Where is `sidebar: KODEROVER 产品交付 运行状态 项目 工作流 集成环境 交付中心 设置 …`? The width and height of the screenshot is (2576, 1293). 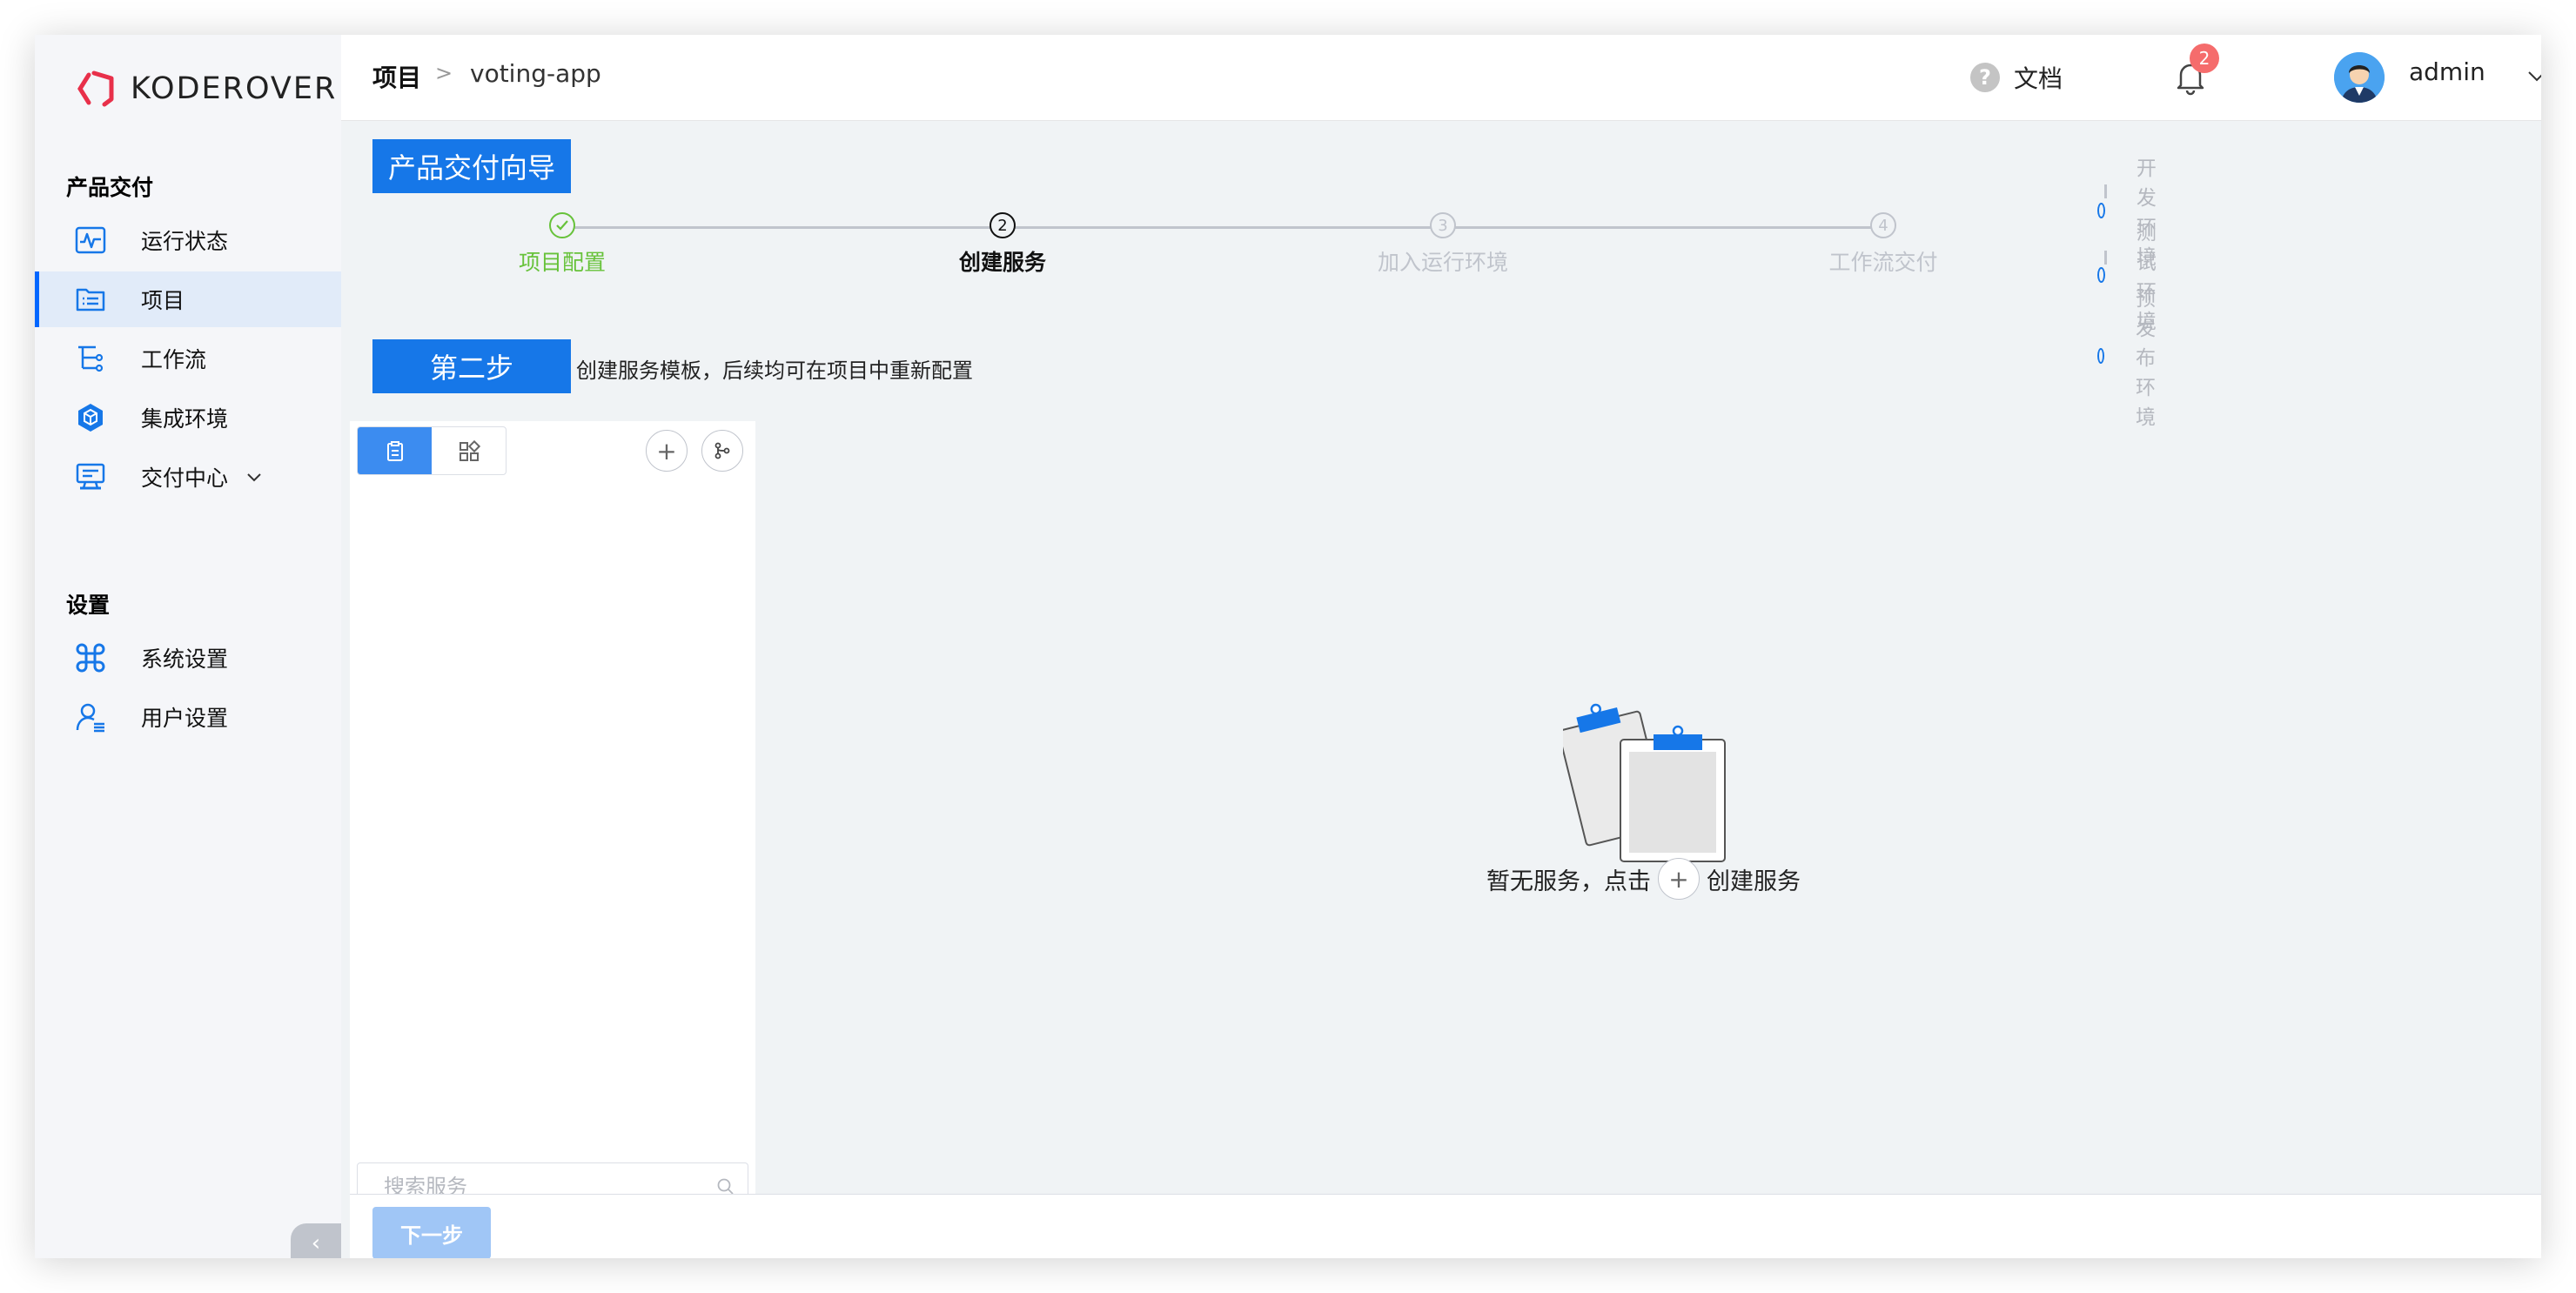 sidebar: KODEROVER 产品交付 运行状态 项目 工作流 集成环境 交付中心 设置 … is located at coordinates (188, 646).